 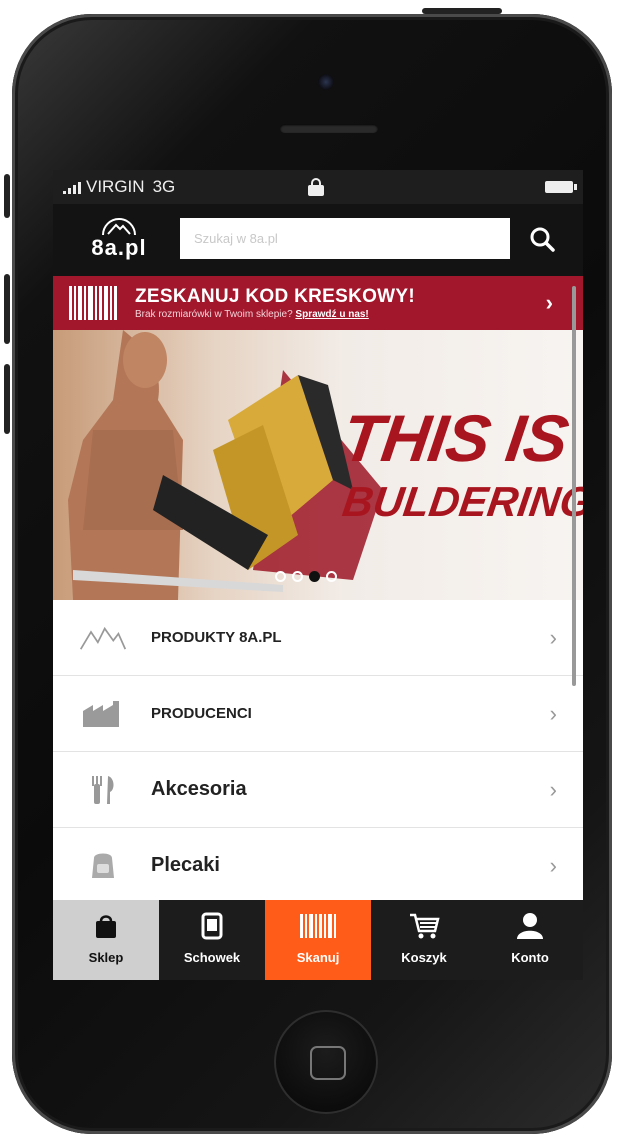 I want to click on logo-mountain-icon, so click(x=119, y=227).